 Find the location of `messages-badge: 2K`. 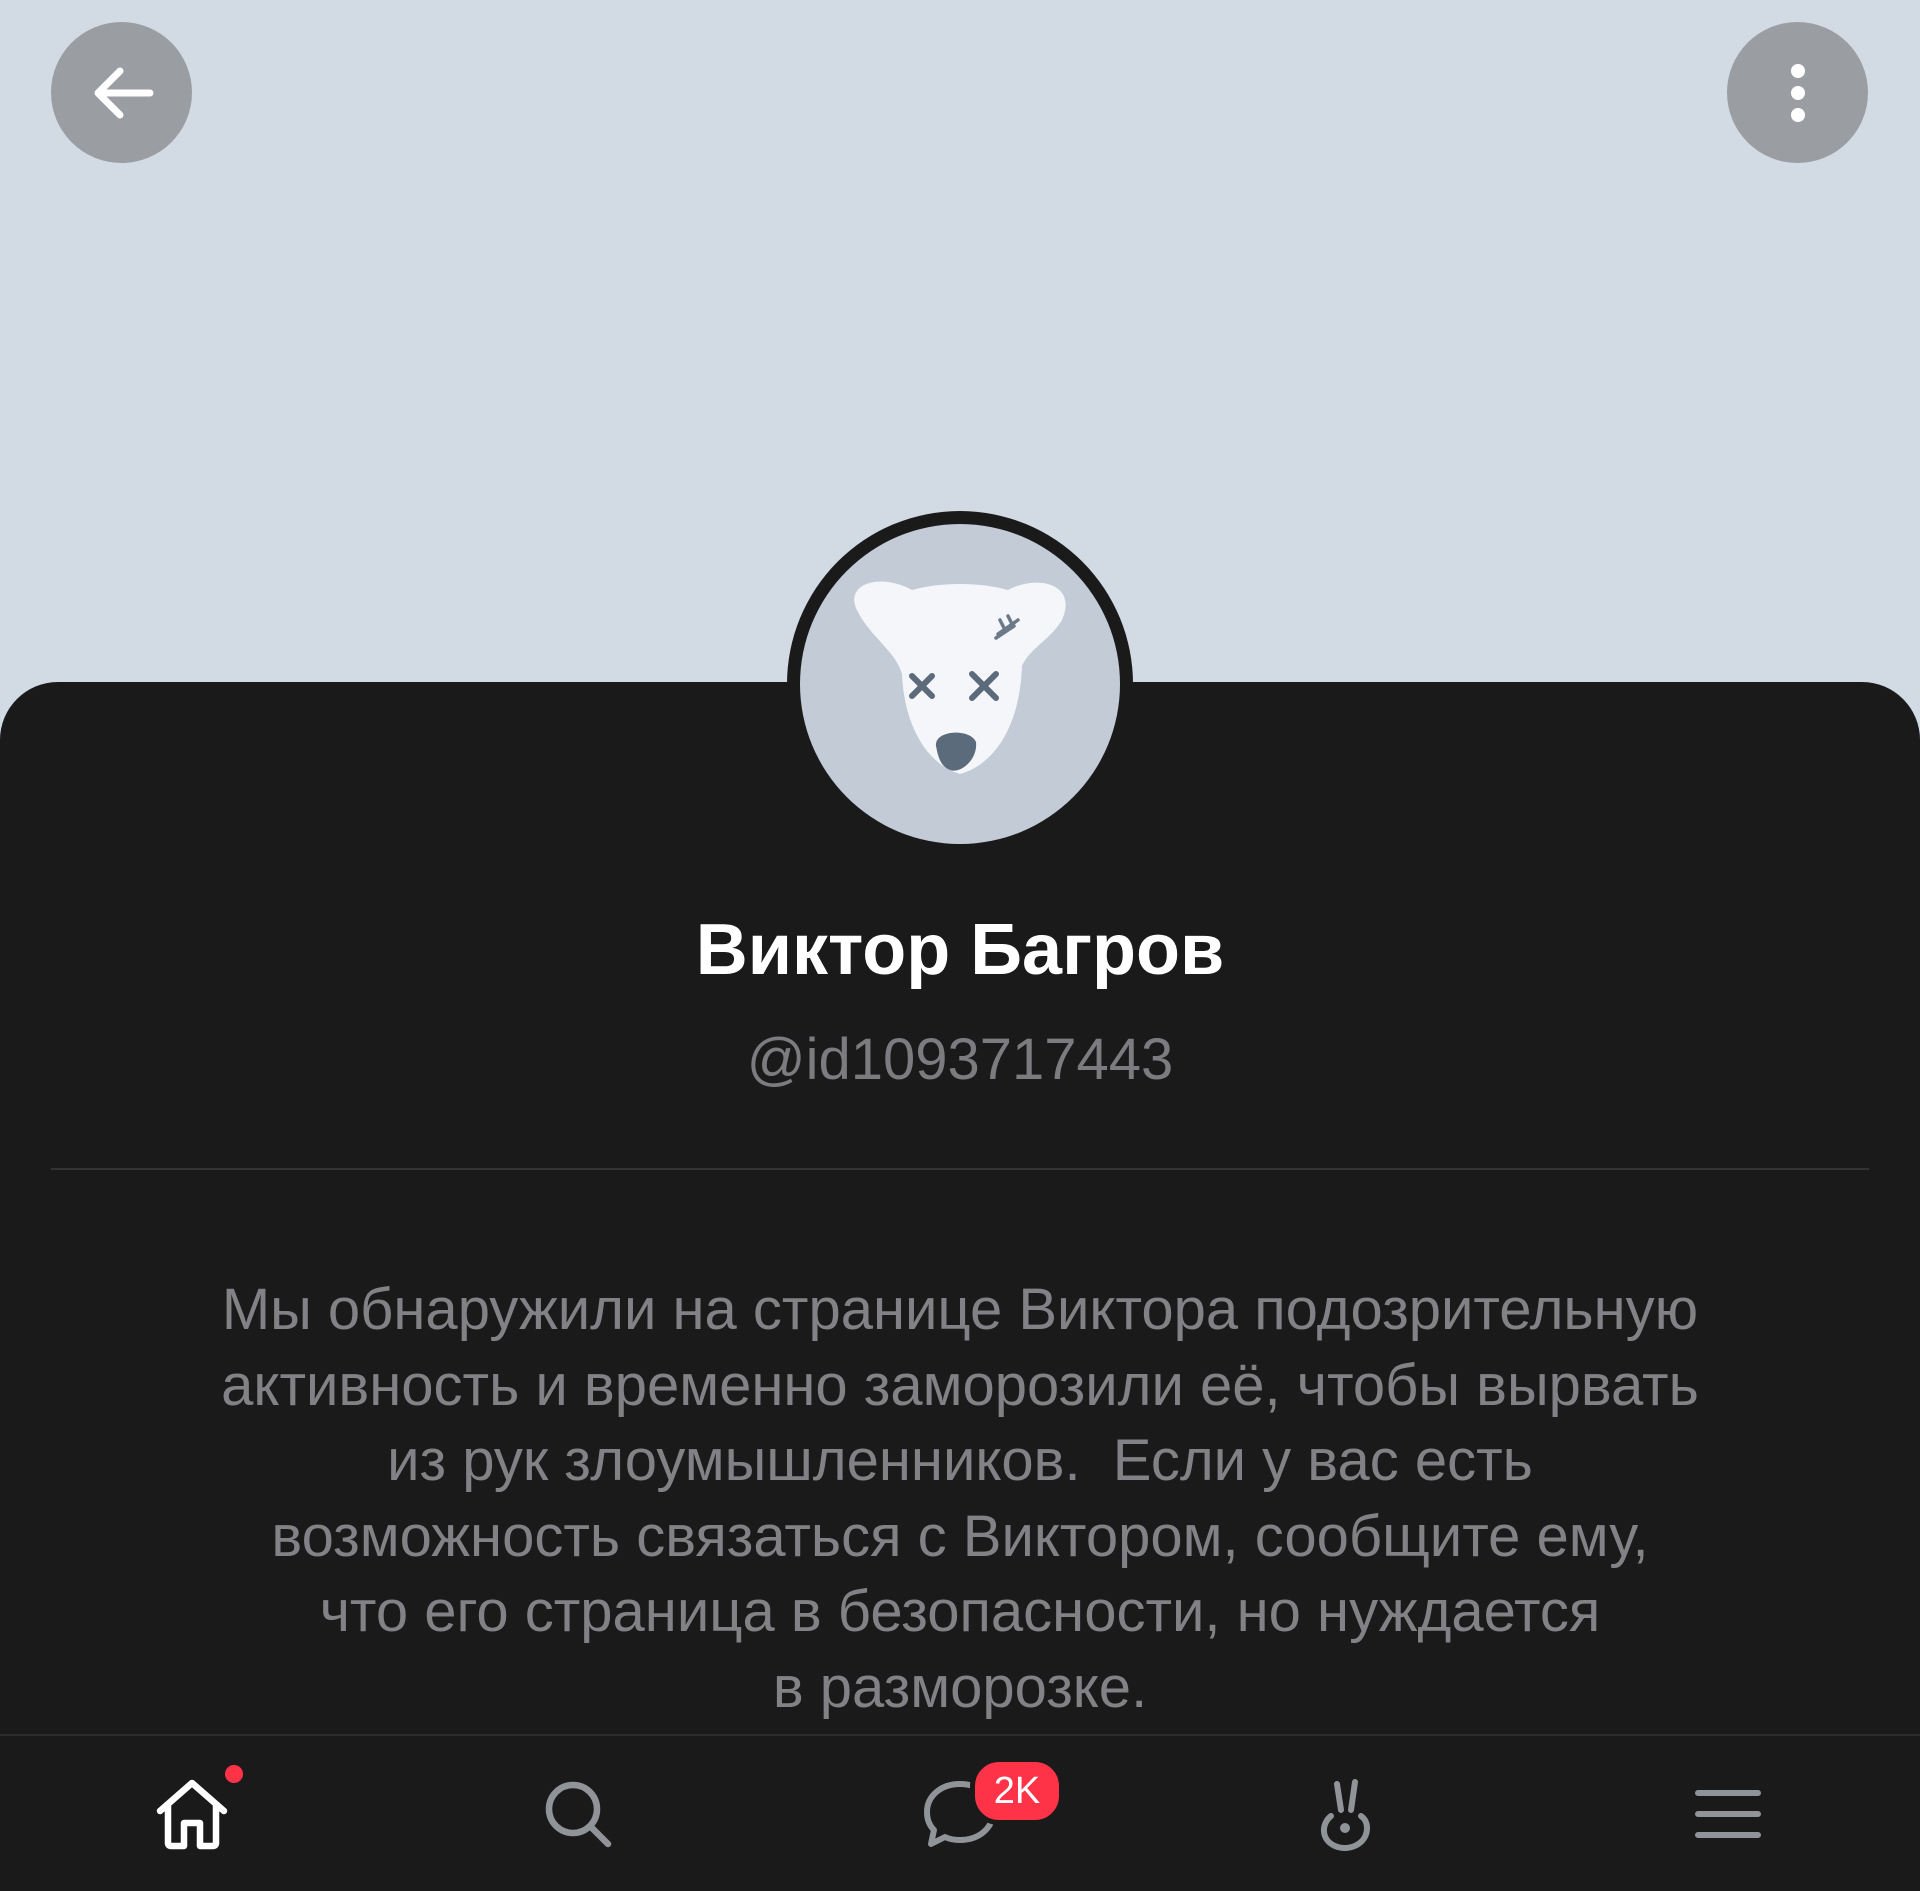

messages-badge: 2K is located at coordinates (1017, 1791).